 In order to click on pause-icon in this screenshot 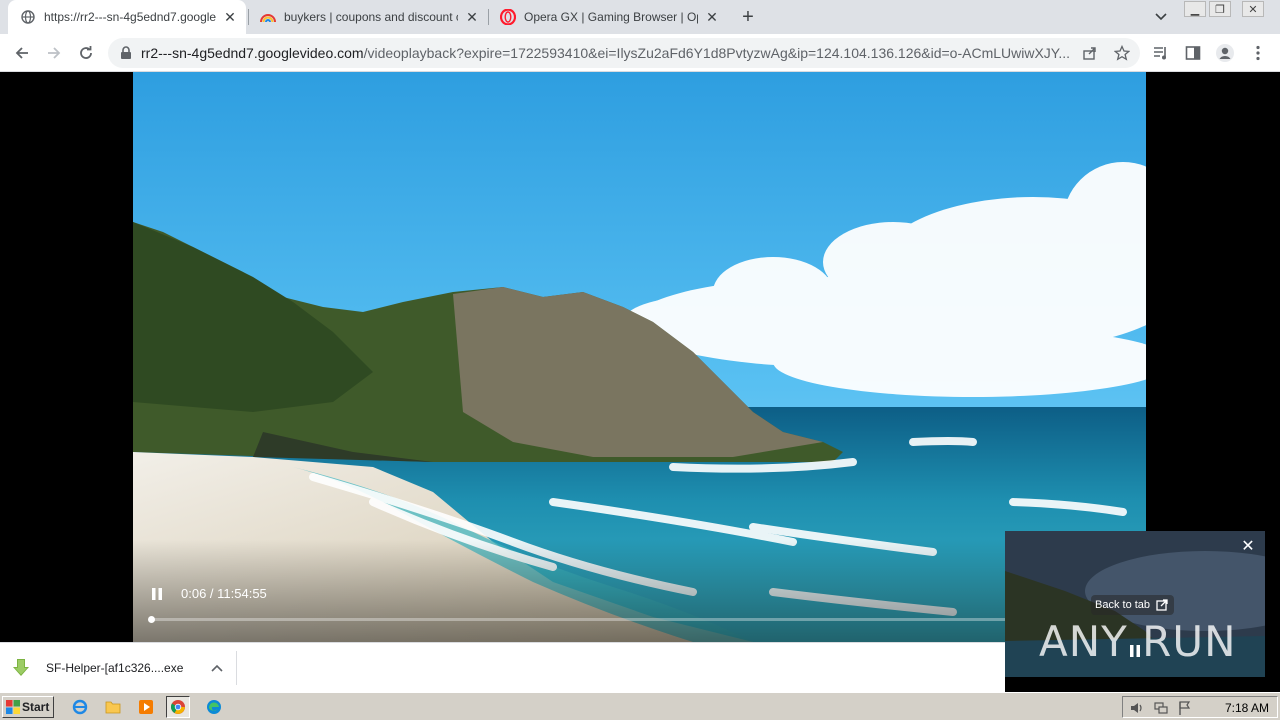, I will do `click(157, 594)`.